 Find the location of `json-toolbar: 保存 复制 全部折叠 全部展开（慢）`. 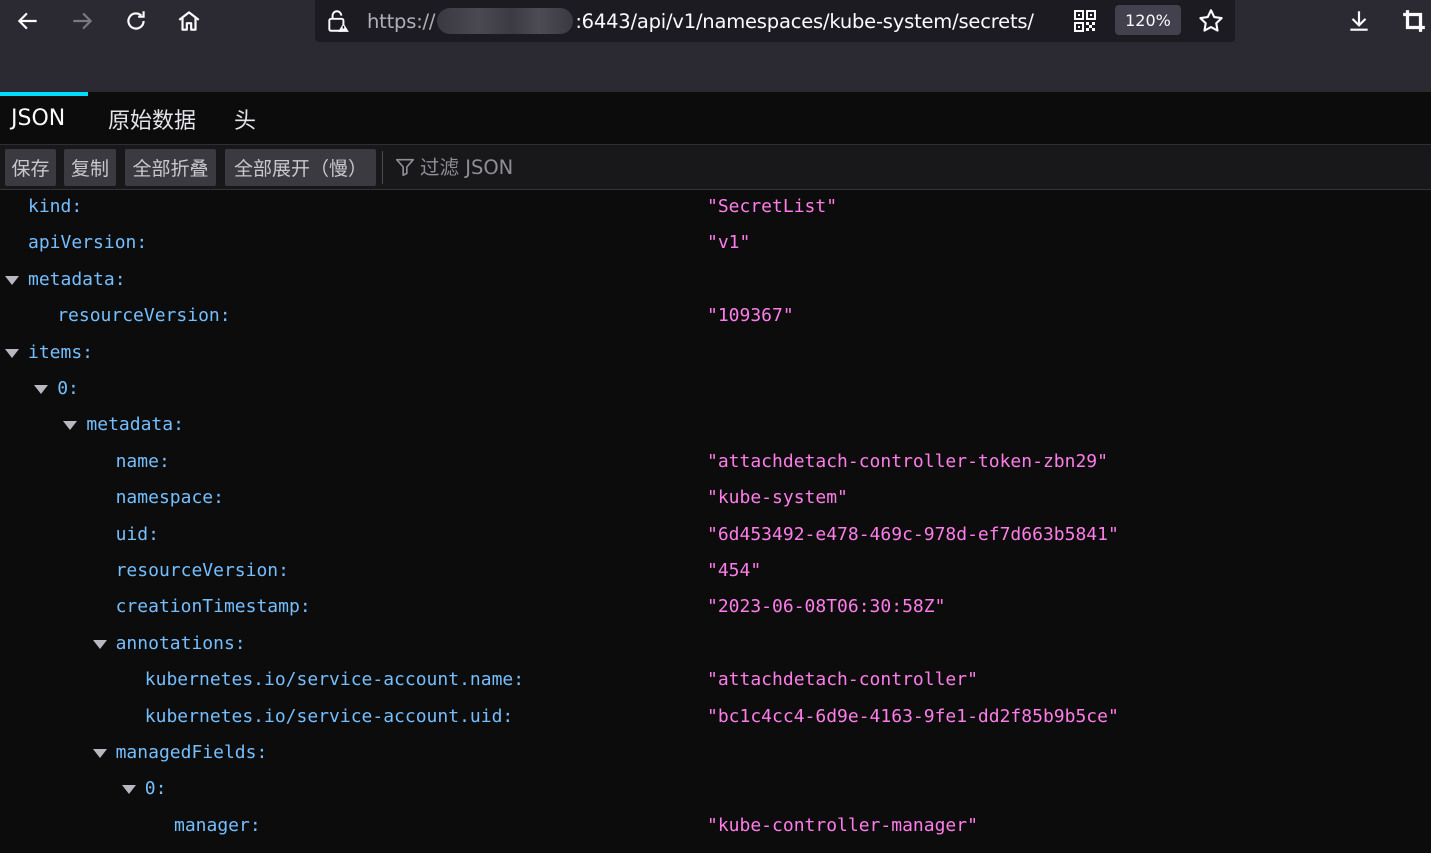

json-toolbar: 保存 复制 全部折叠 全部展开（慢） is located at coordinates (715, 167).